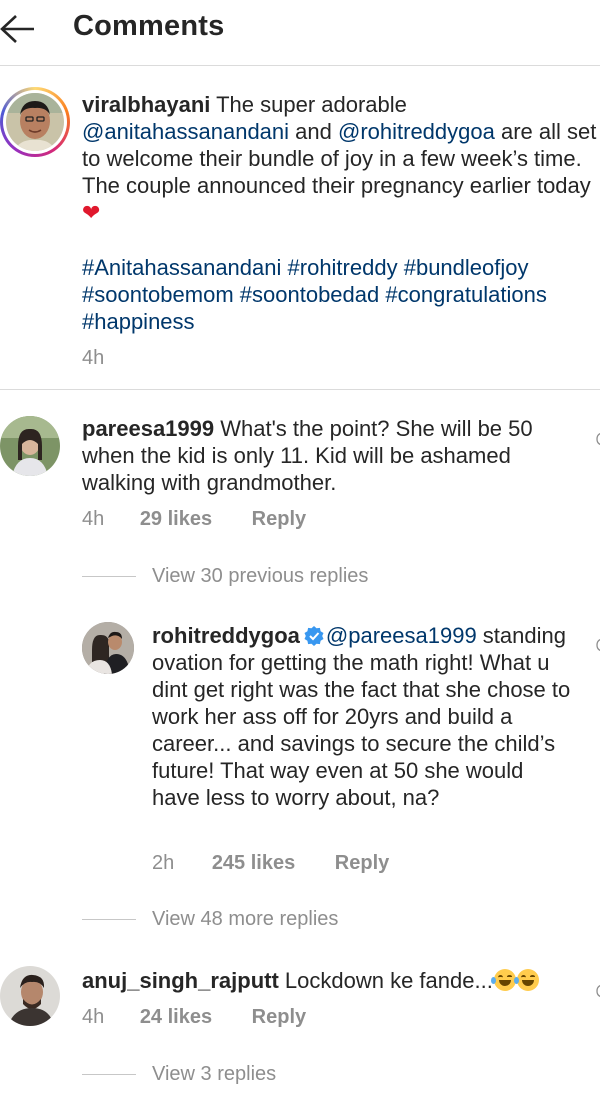  Describe the element at coordinates (343, 267) in the screenshot. I see `hashtag-link: #rohitreddy` at that location.